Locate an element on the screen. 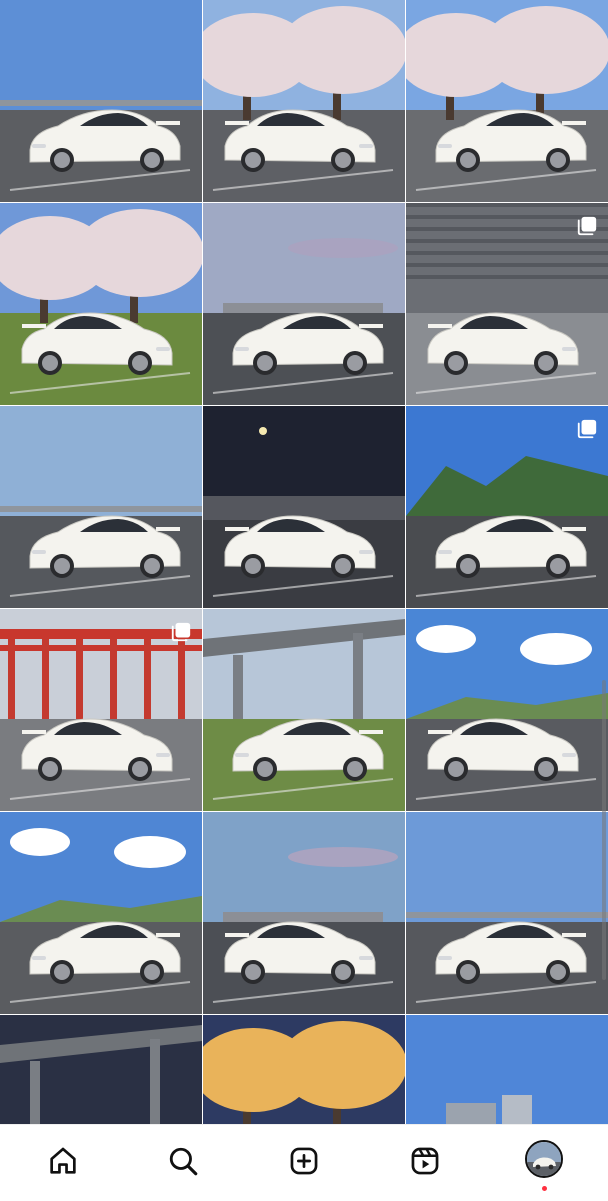 This screenshot has height=1201, width=608. nav-profile-button is located at coordinates (545, 1165).